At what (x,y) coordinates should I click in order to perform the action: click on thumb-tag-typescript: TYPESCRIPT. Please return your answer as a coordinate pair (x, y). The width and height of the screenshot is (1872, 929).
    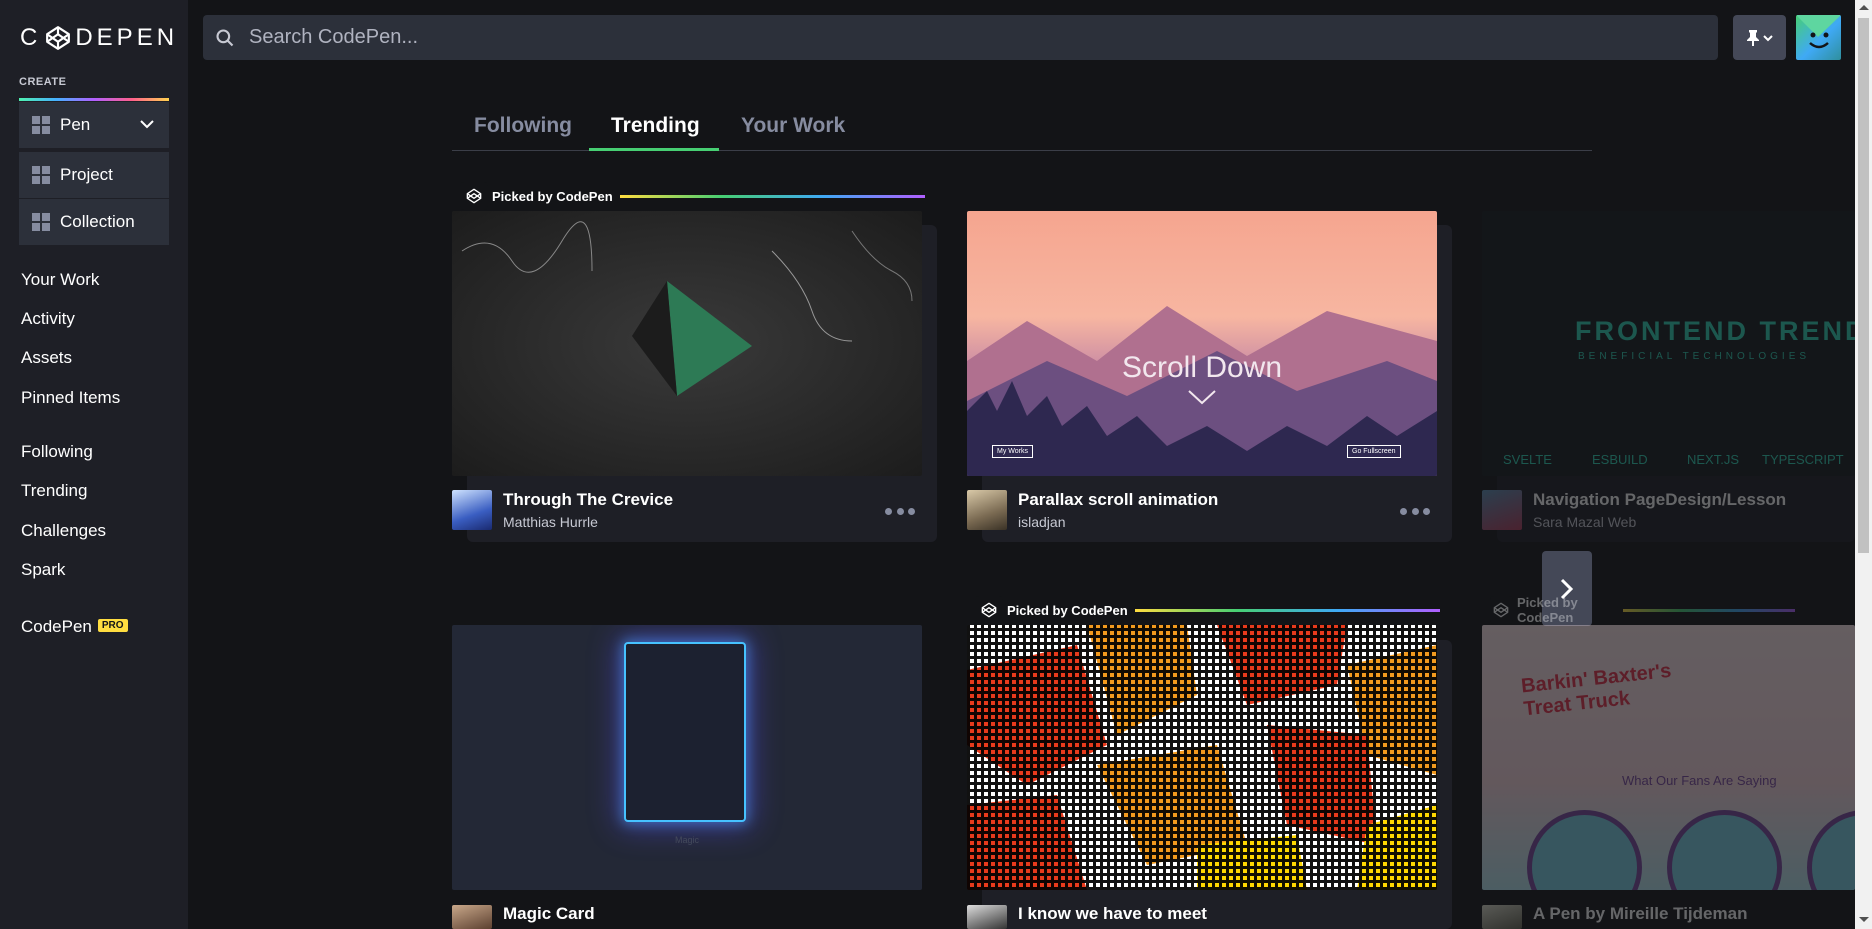
    Looking at the image, I should click on (1803, 459).